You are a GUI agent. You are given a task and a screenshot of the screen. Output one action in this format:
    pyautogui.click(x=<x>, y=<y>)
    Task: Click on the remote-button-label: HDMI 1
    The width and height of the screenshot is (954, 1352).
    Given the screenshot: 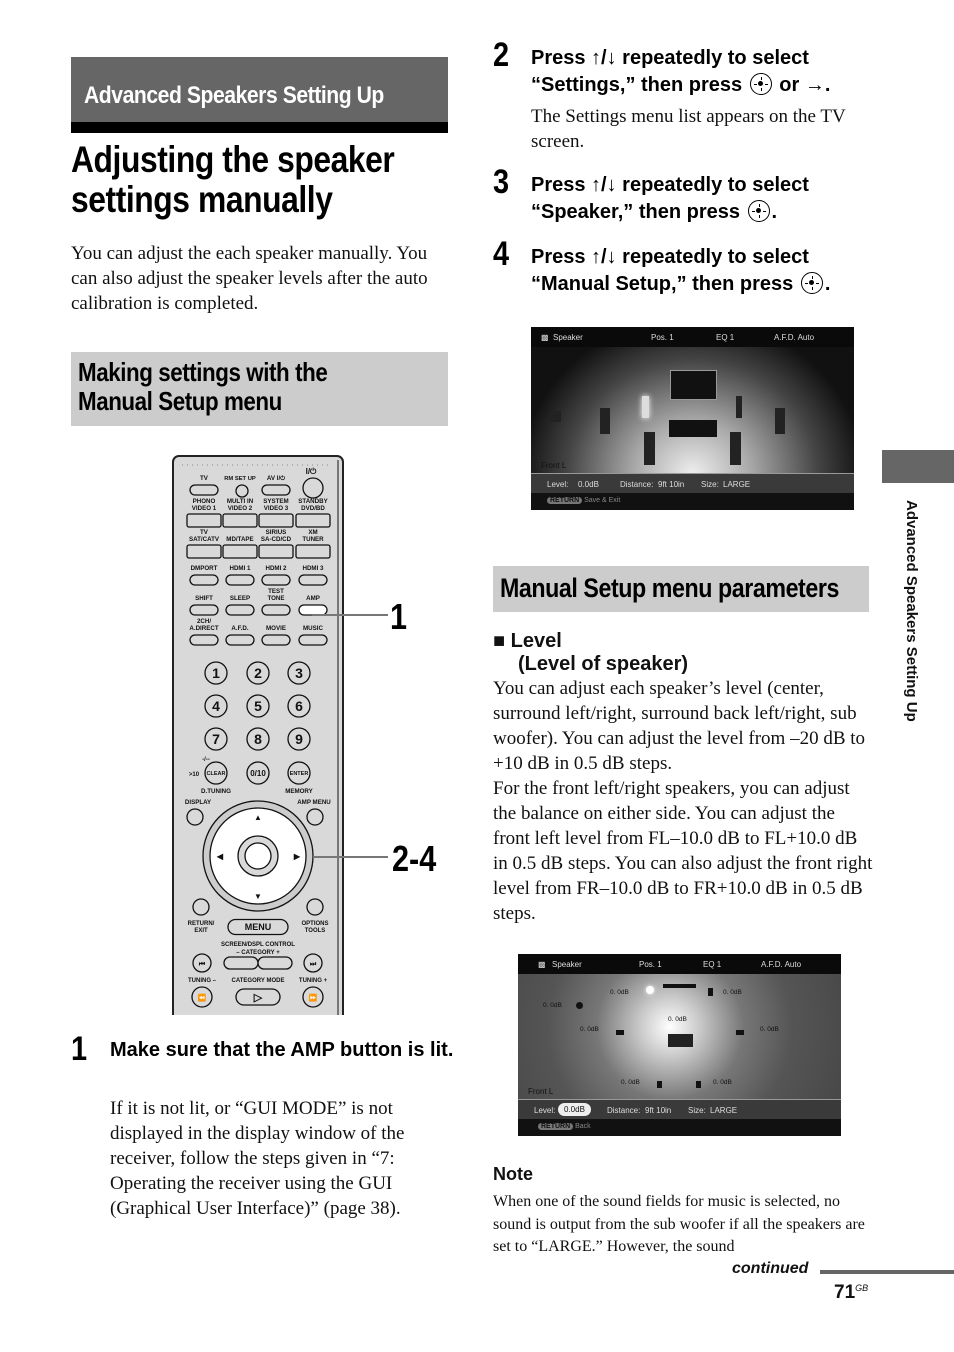 What is the action you would take?
    pyautogui.click(x=241, y=568)
    